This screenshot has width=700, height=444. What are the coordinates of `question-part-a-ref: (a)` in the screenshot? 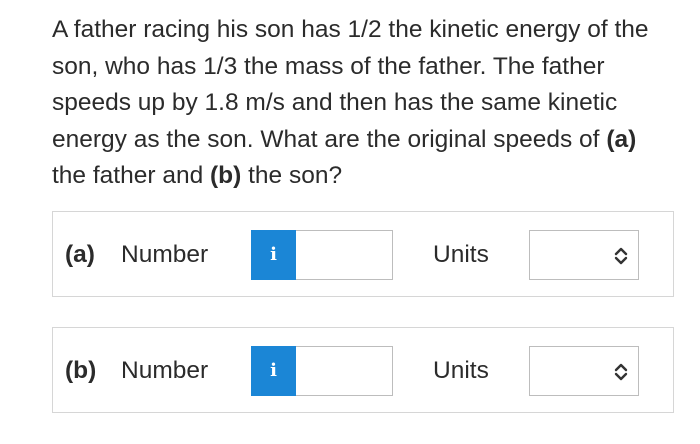 It's located at (621, 139).